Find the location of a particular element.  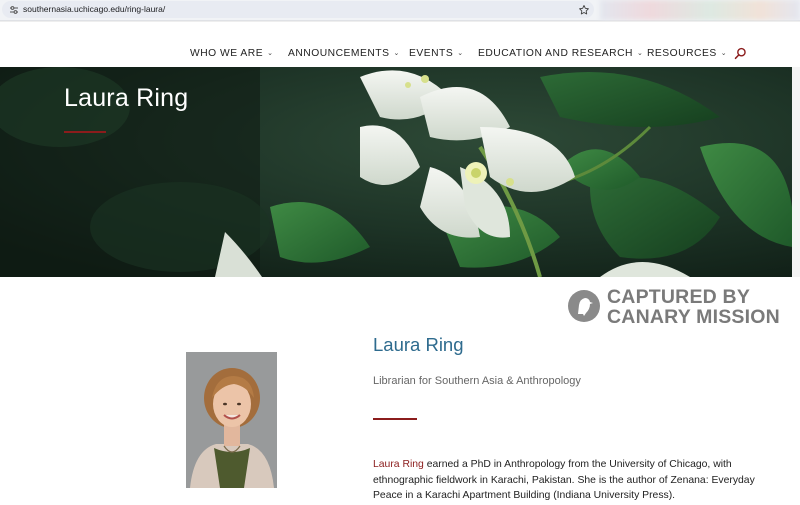

scroll-edge is located at coordinates (796, 172).